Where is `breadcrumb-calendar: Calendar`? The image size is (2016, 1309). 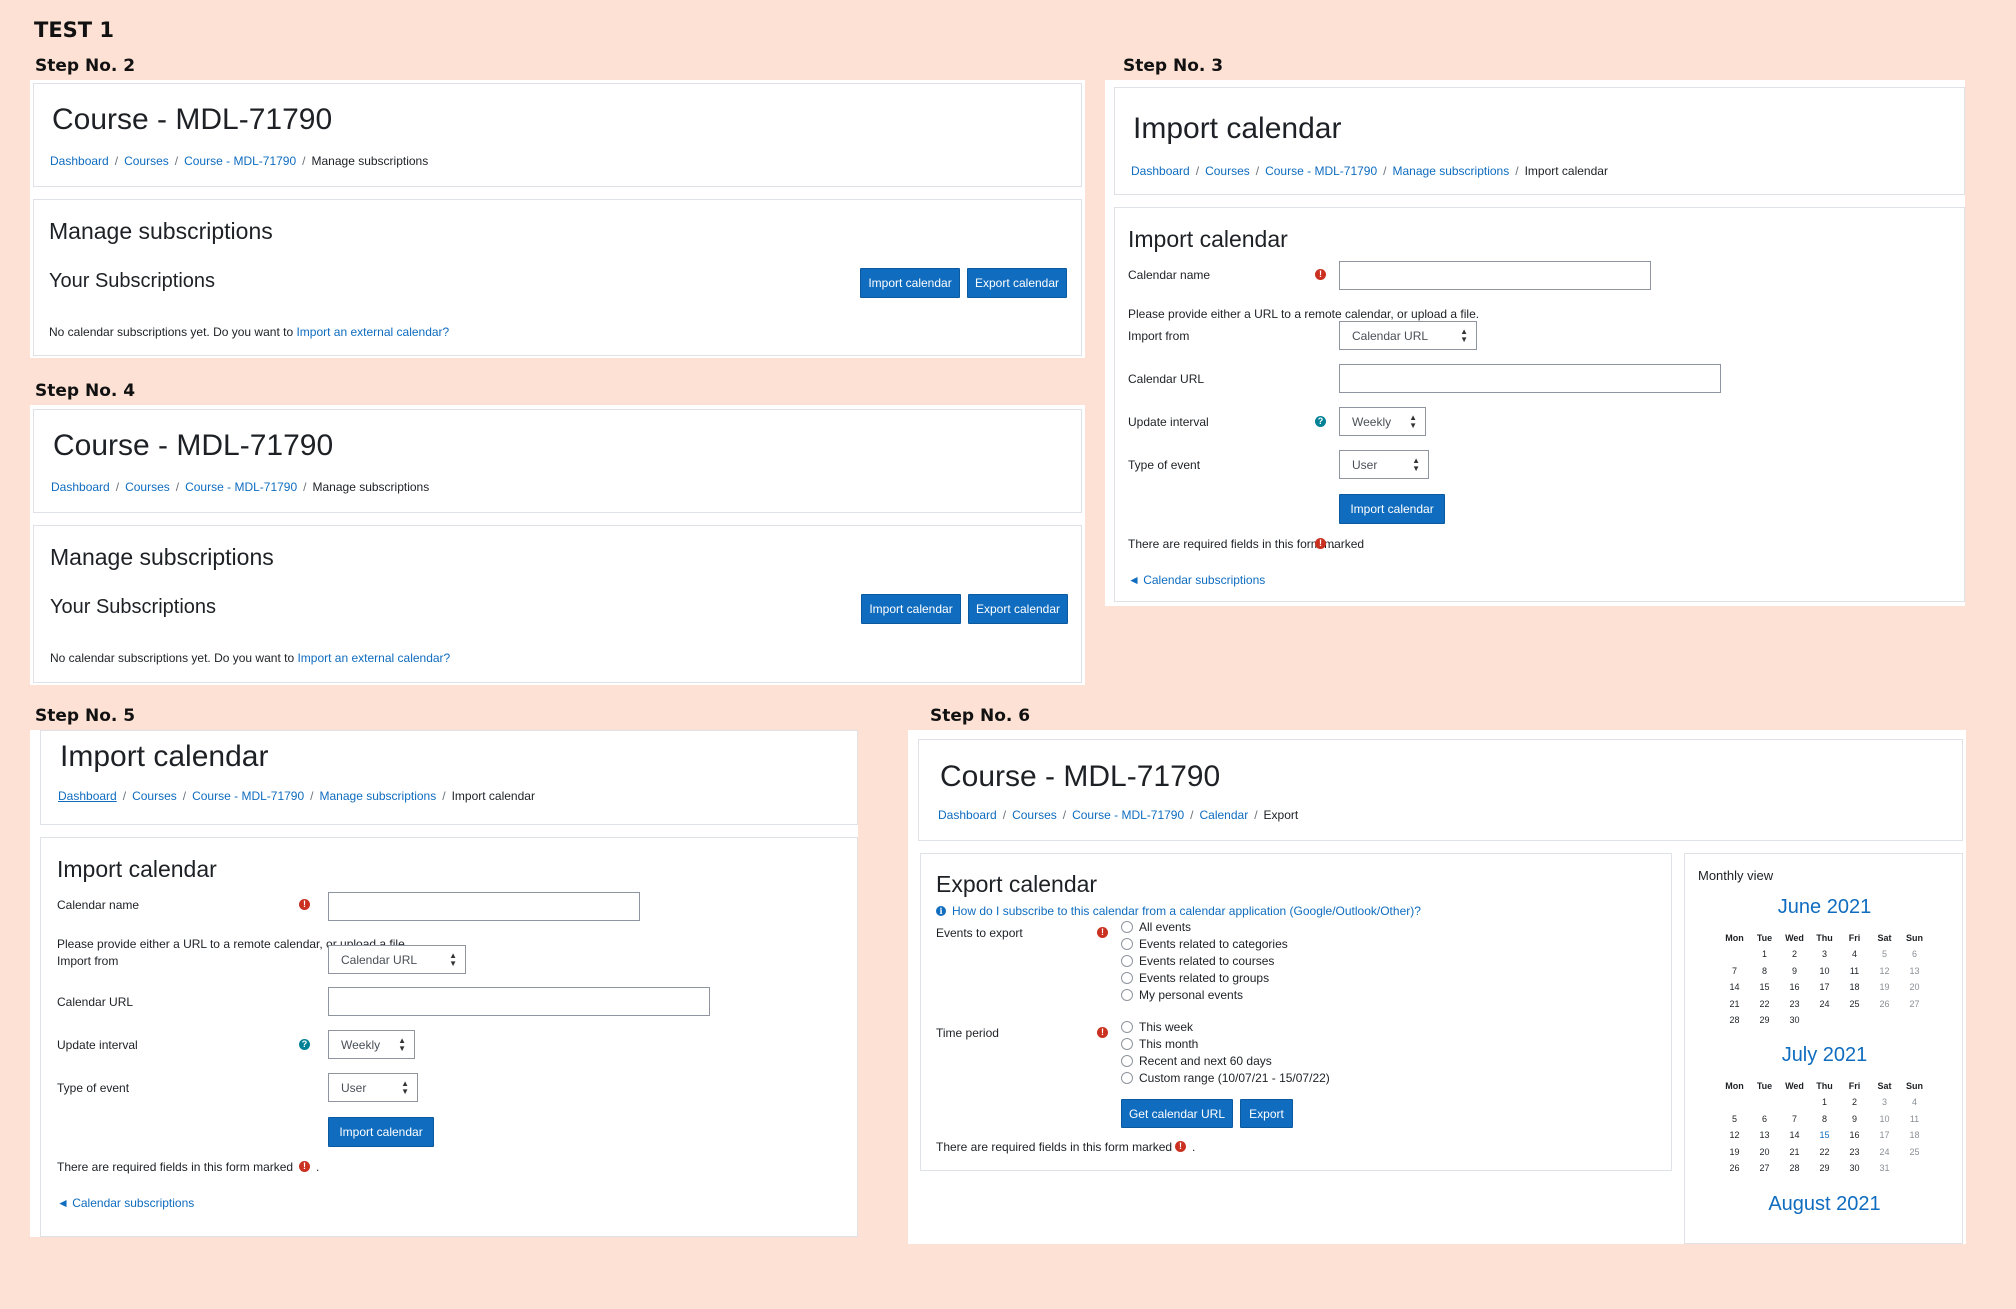 breadcrumb-calendar: Calendar is located at coordinates (1224, 815).